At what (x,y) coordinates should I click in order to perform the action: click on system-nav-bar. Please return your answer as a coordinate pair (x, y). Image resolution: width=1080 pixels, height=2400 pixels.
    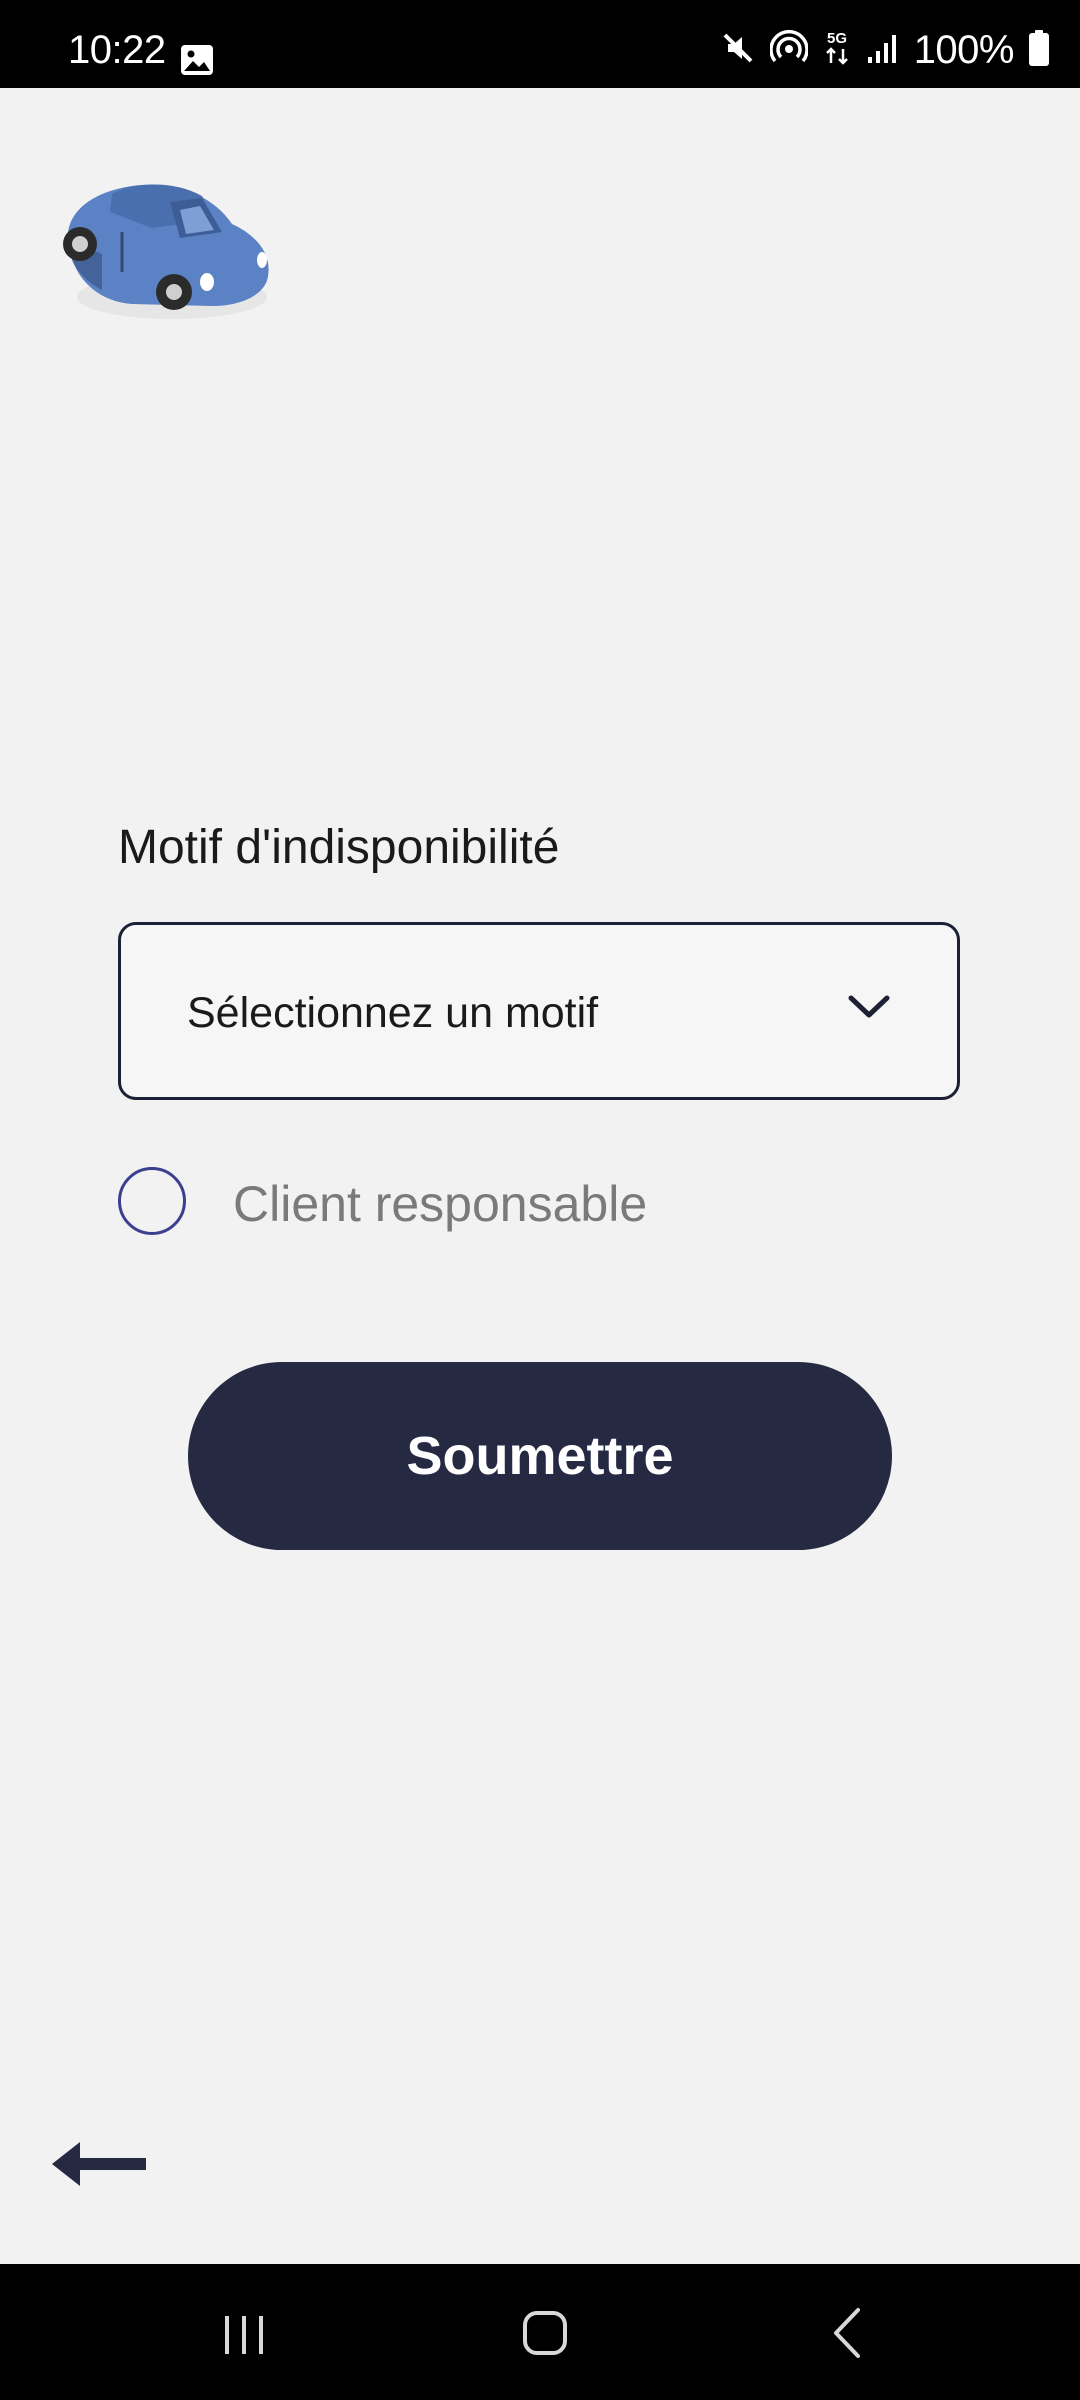
    Looking at the image, I should click on (540, 2332).